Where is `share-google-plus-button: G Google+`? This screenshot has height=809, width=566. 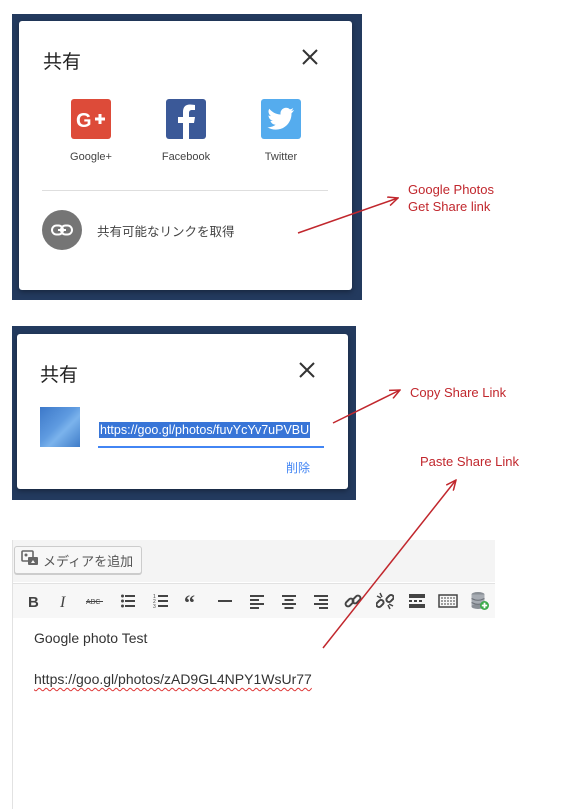 share-google-plus-button: G Google+ is located at coordinates (91, 131).